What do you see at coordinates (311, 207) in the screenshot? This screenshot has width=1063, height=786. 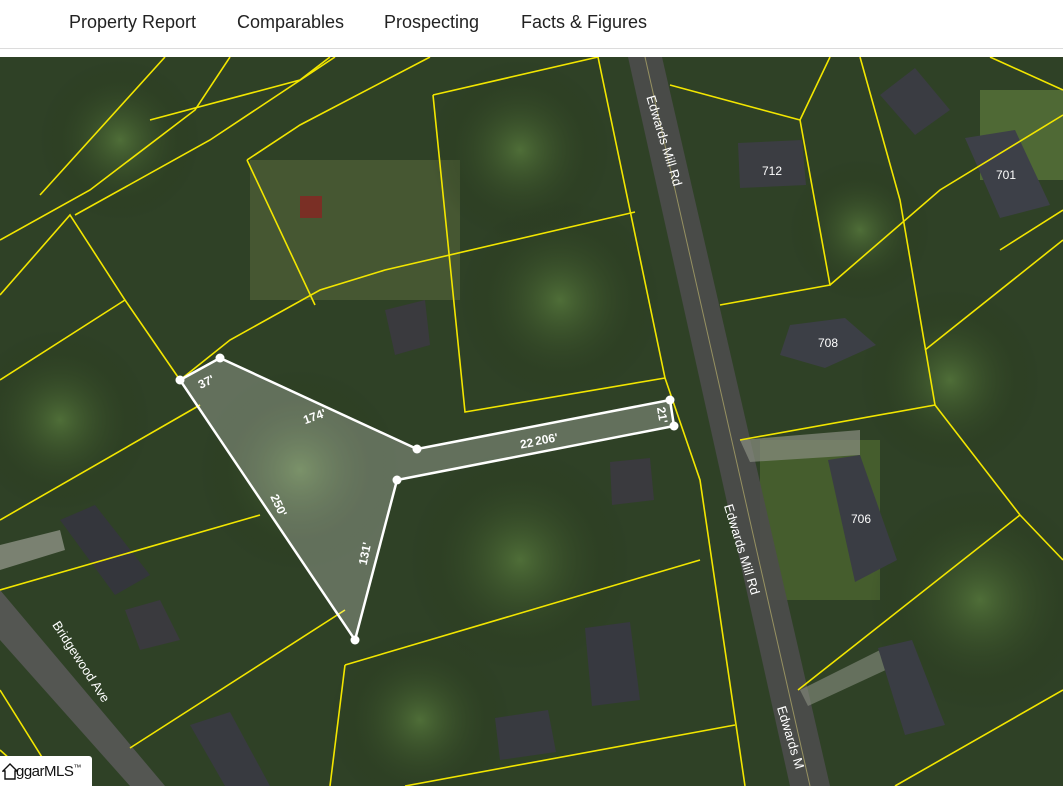 I see `shed-roof` at bounding box center [311, 207].